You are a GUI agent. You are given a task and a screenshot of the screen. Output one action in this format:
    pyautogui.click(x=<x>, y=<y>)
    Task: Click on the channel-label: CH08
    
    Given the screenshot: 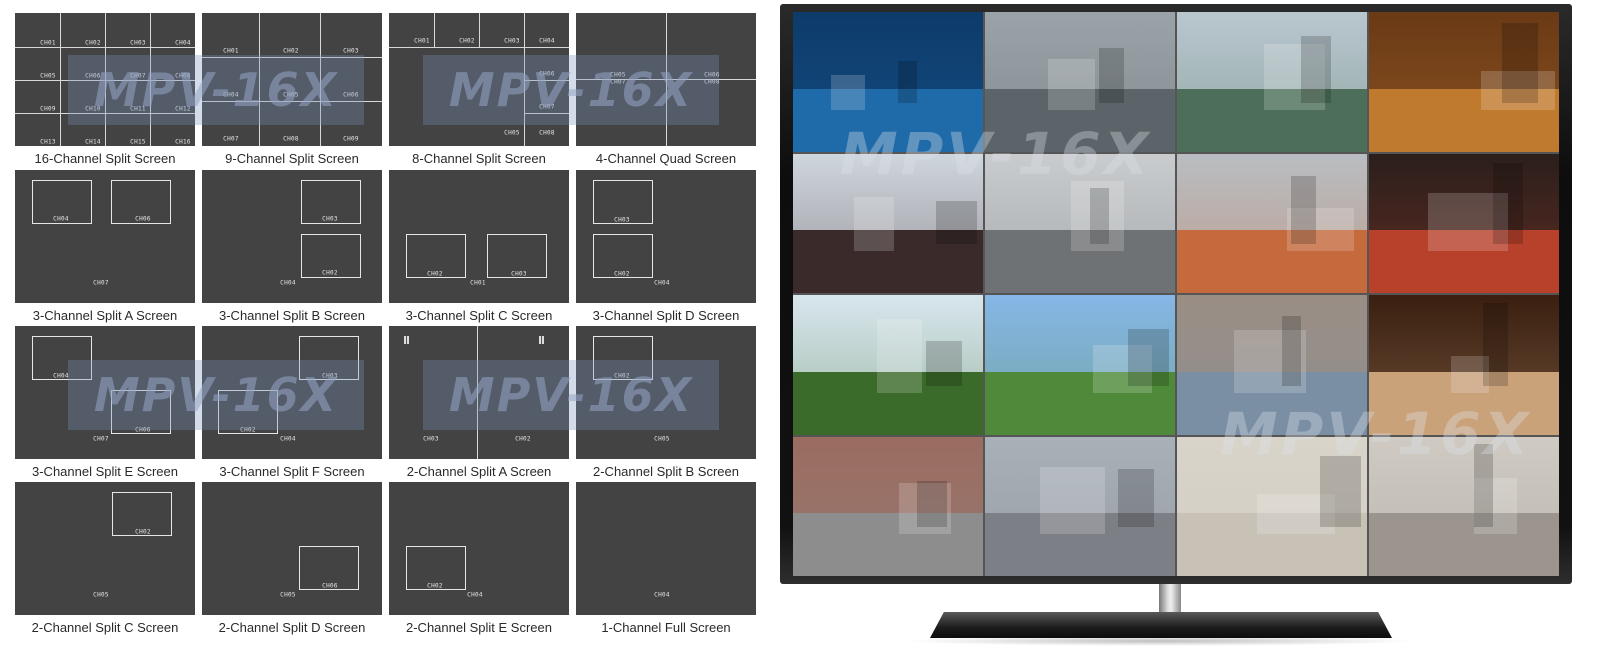 What is the action you would take?
    pyautogui.click(x=712, y=82)
    